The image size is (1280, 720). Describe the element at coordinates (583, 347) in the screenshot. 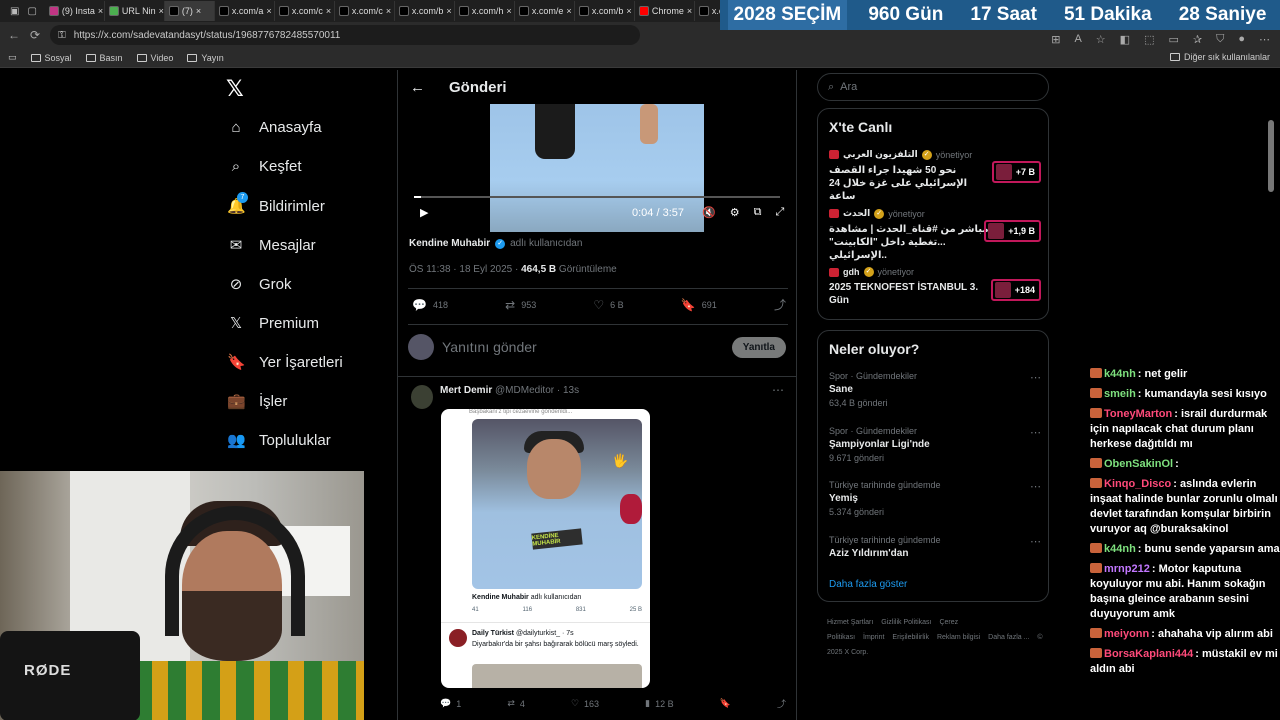

I see `reply-input: Yanıtını gönder` at that location.